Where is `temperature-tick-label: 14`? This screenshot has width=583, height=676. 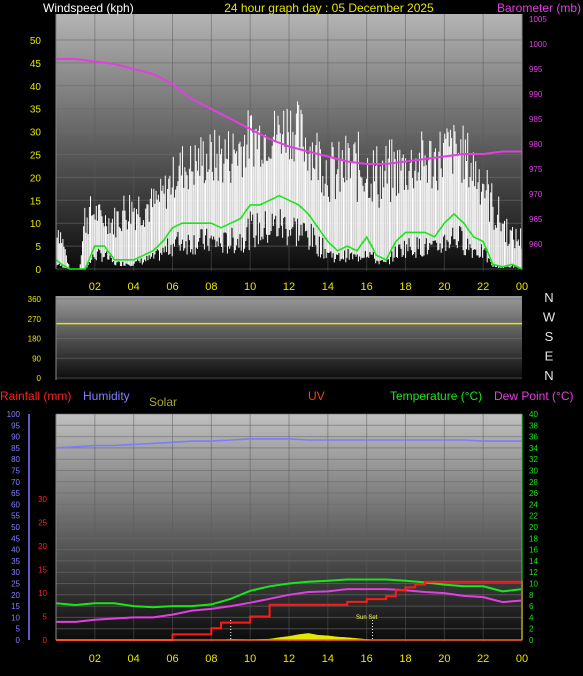
temperature-tick-label: 14 is located at coordinates (533, 561).